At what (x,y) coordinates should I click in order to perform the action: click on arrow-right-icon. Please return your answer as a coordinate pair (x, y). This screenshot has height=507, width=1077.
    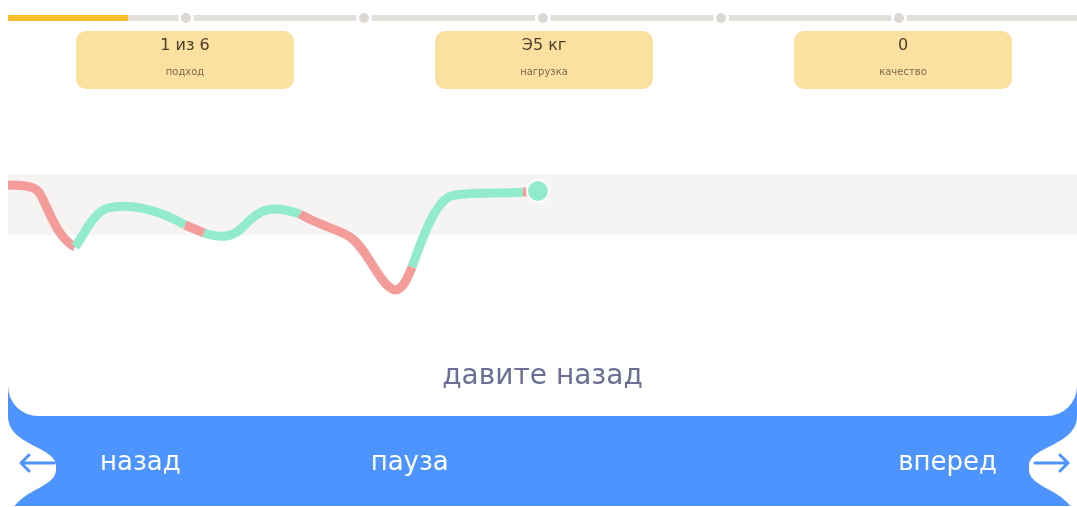
    Looking at the image, I should click on (1052, 463).